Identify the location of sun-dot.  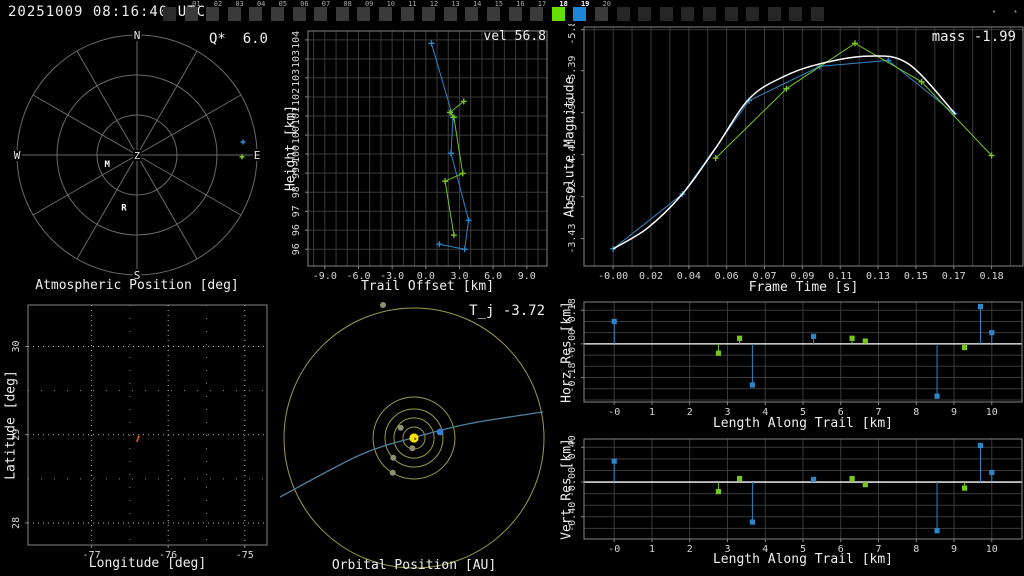
(414, 438).